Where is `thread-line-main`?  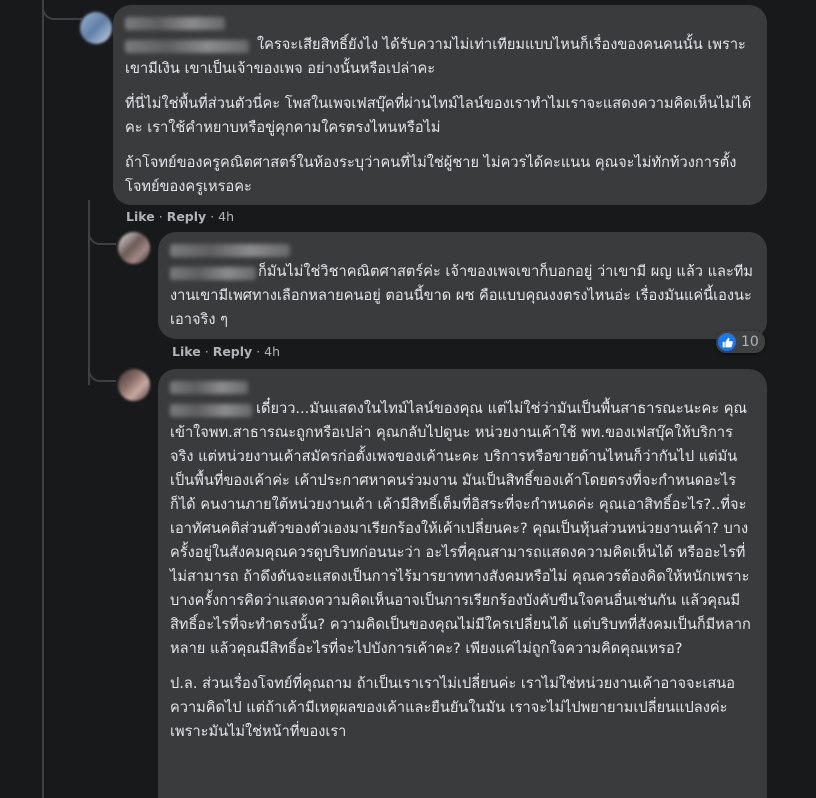
thread-line-main is located at coordinates (43, 399).